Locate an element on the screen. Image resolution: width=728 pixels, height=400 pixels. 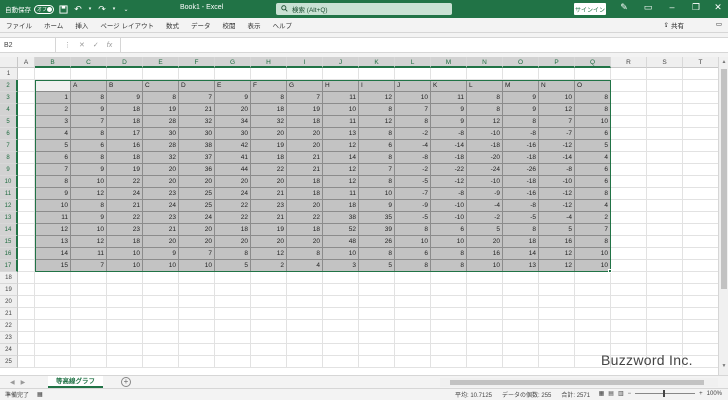
row-header-16: 16 is located at coordinates (9, 254).